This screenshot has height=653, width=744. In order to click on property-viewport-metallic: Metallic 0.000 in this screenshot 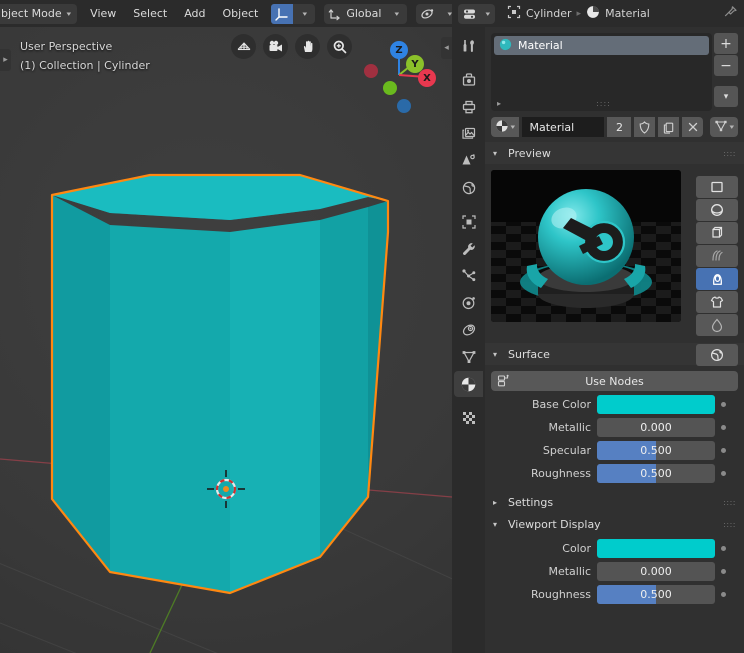, I will do `click(614, 571)`.